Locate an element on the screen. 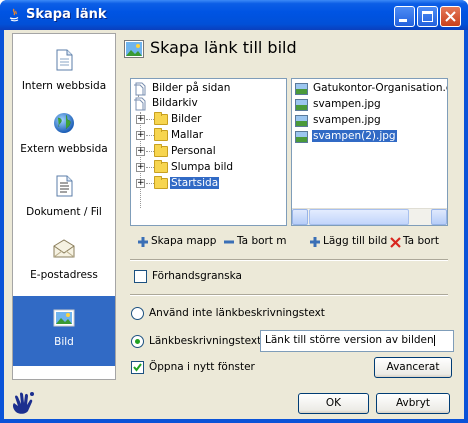 This screenshot has width=468, height=423. create-folder-label: Skapa mapp is located at coordinates (184, 241).